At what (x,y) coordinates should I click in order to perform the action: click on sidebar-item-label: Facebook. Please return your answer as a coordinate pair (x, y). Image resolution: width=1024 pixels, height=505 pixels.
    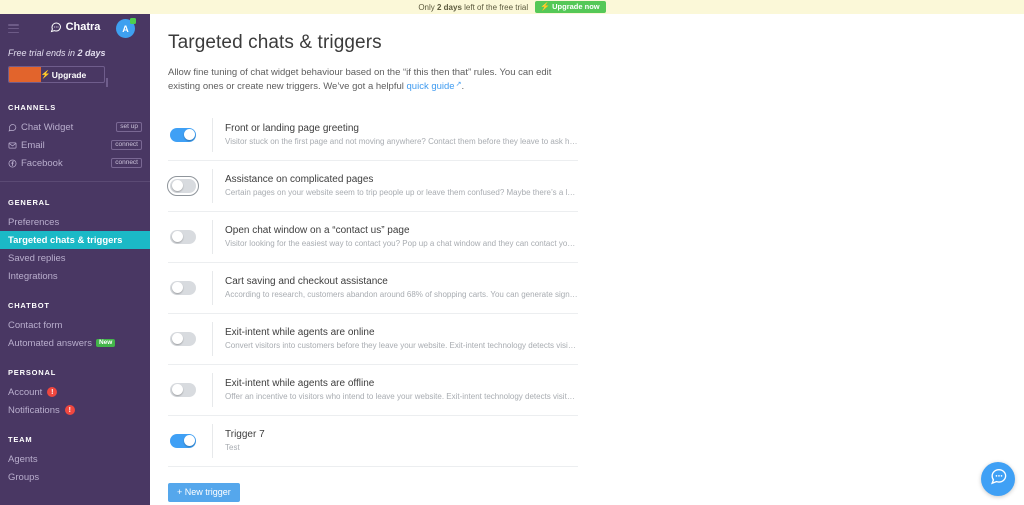
    Looking at the image, I should click on (42, 163).